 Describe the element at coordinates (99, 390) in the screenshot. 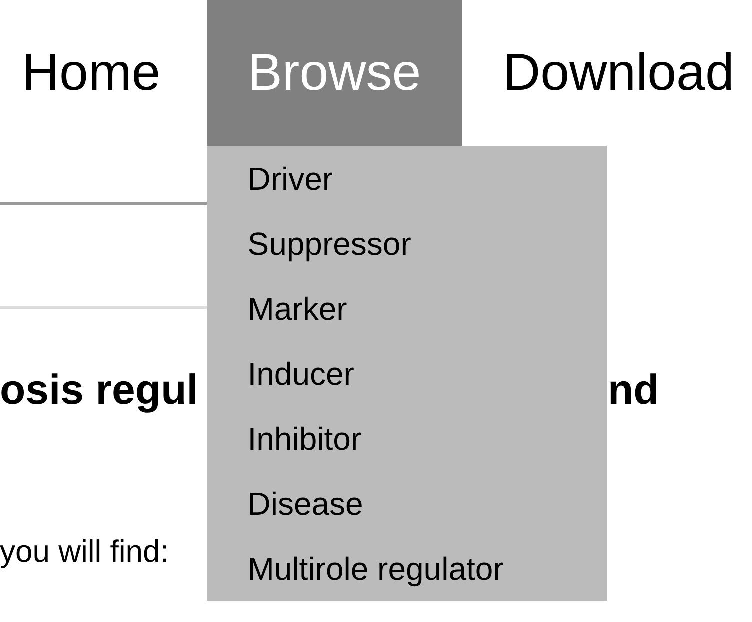

I see `page-heading: osis regul` at that location.